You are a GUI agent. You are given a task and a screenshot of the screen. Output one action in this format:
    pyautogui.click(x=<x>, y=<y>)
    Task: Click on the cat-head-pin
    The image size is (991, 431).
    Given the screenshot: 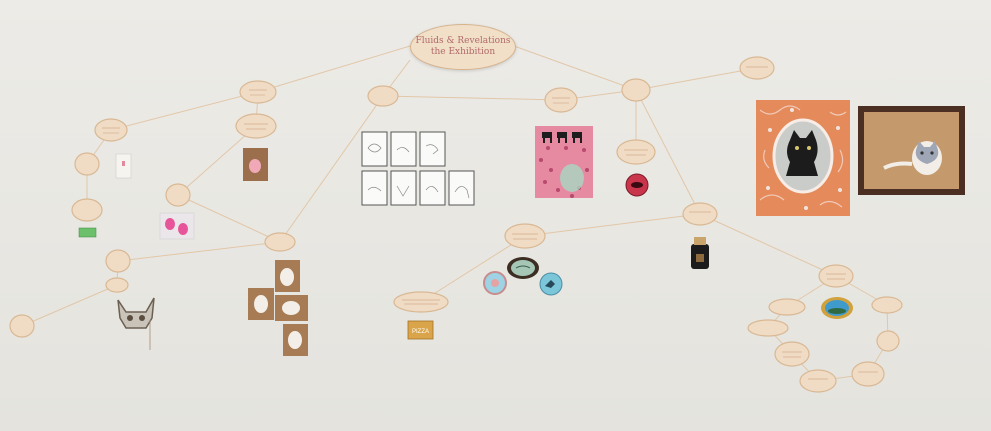 What is the action you would take?
    pyautogui.click(x=136, y=323)
    